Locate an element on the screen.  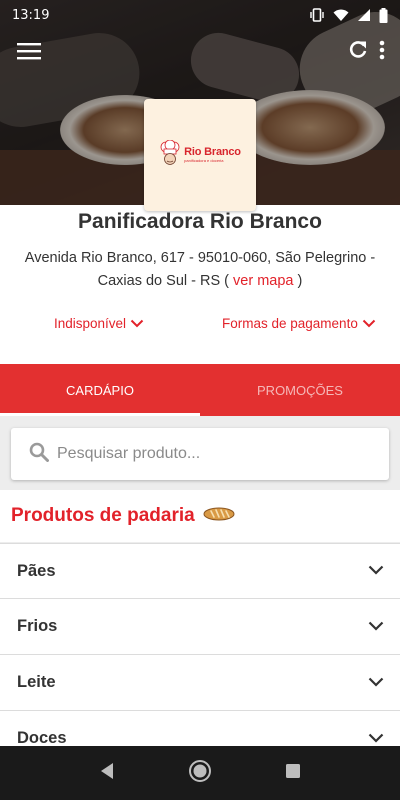
tab-promotions: PROMOÇÕES is located at coordinates (300, 390).